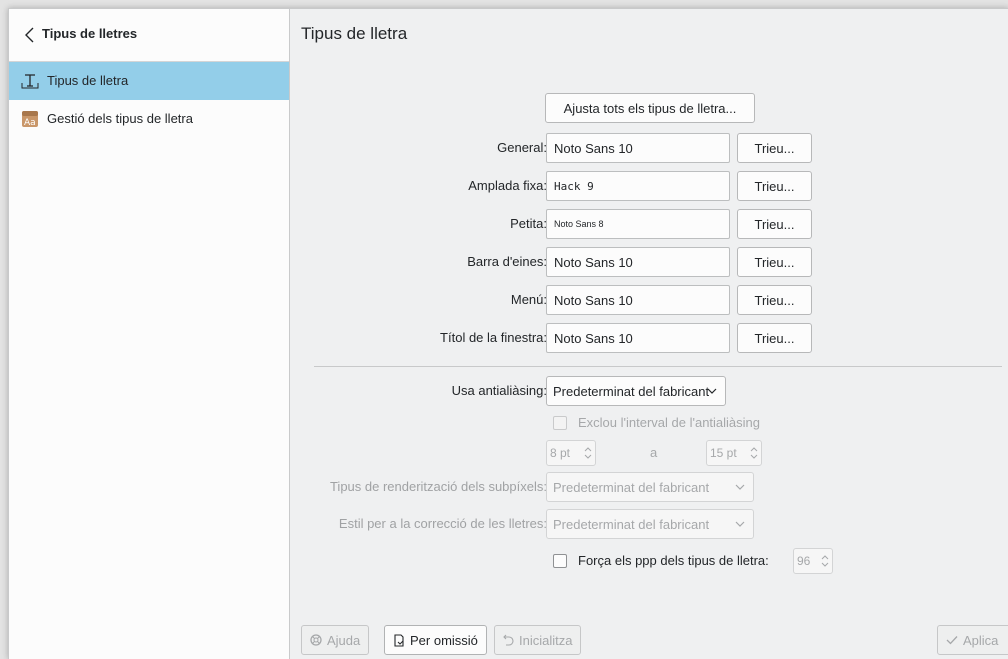 The image size is (1008, 659). What do you see at coordinates (499, 390) in the screenshot?
I see `antialiasing-label: Usa antialiàsing:` at bounding box center [499, 390].